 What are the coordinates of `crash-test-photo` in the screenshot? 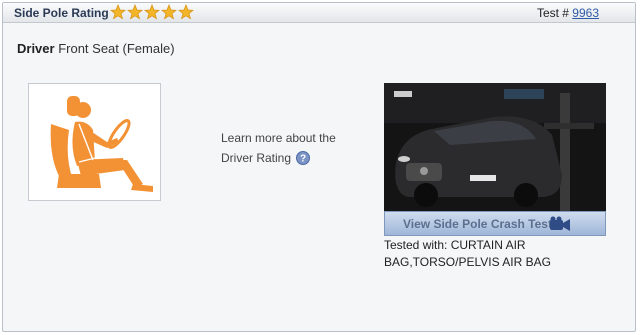 It's located at (495, 147).